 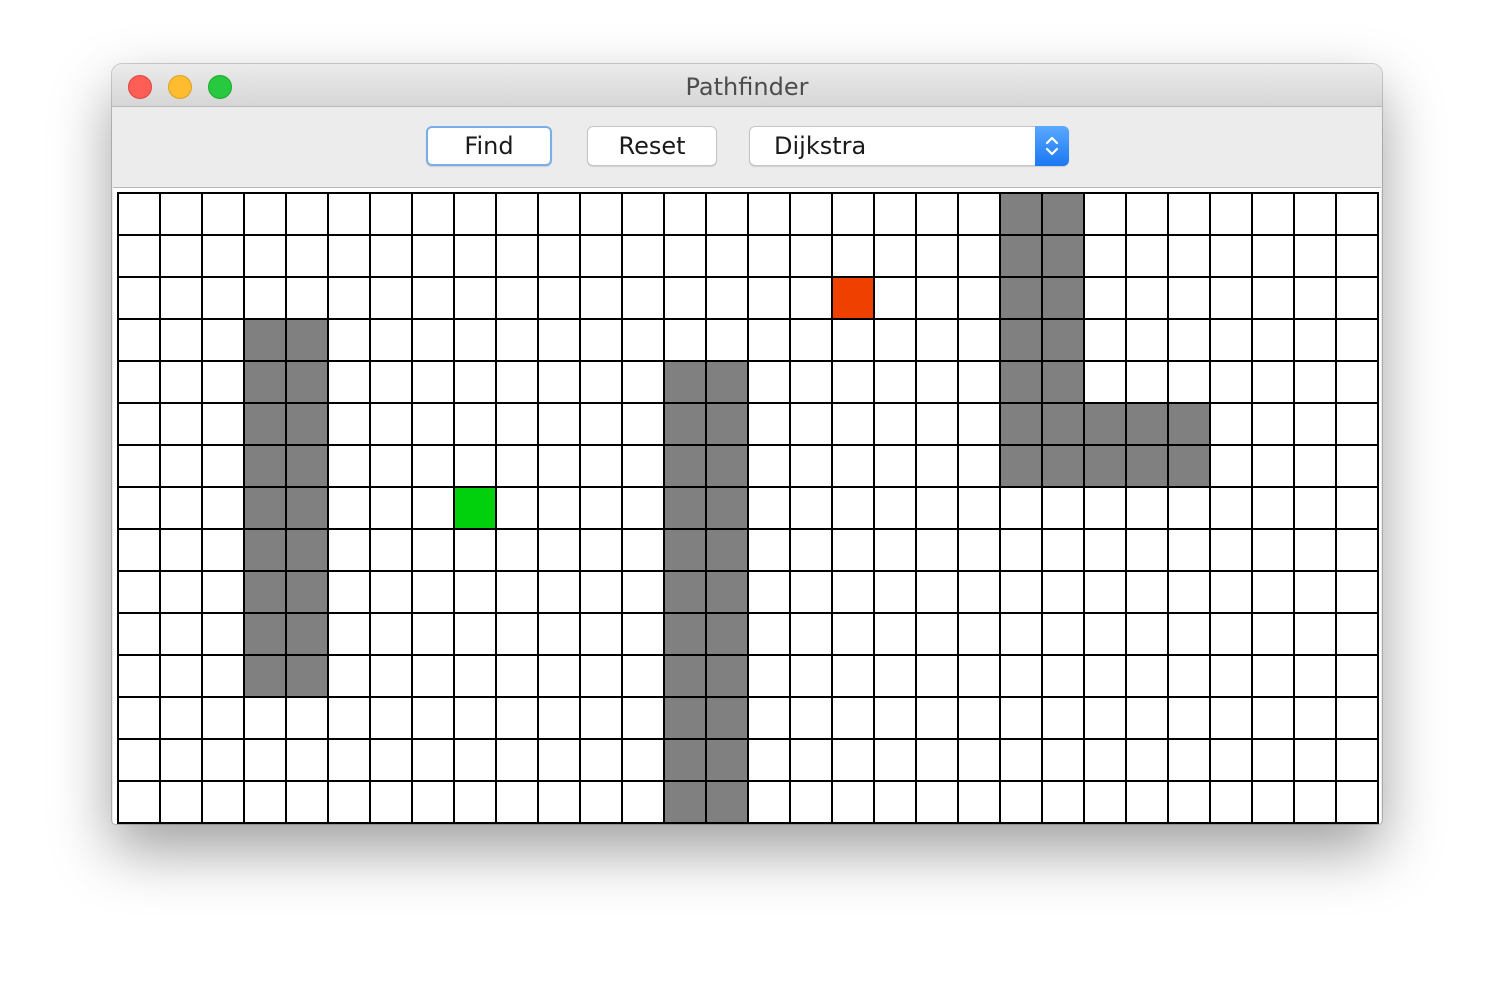 I want to click on chevron-up-down-icon, so click(x=1052, y=146).